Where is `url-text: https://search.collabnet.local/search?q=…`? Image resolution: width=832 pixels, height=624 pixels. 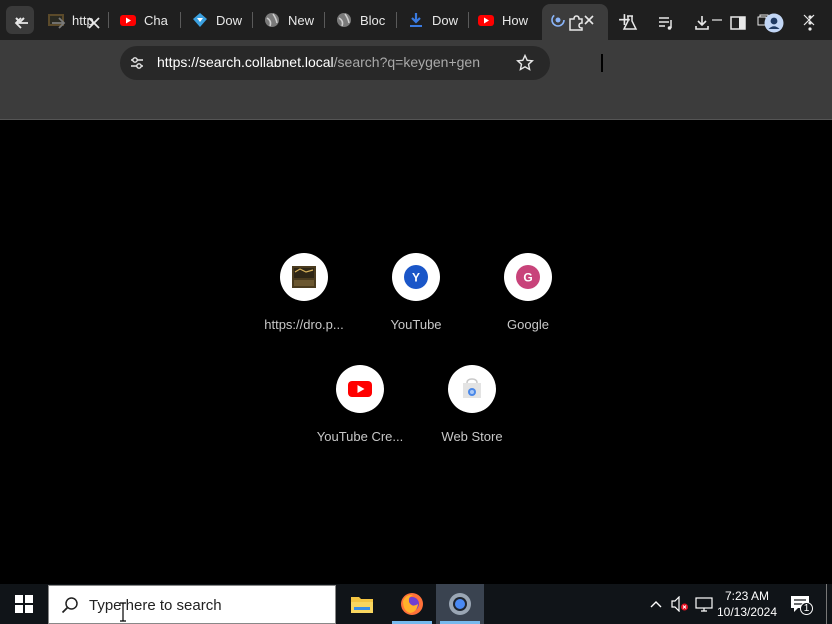
url-text: https://search.collabnet.local/search?q=… is located at coordinates (318, 62).